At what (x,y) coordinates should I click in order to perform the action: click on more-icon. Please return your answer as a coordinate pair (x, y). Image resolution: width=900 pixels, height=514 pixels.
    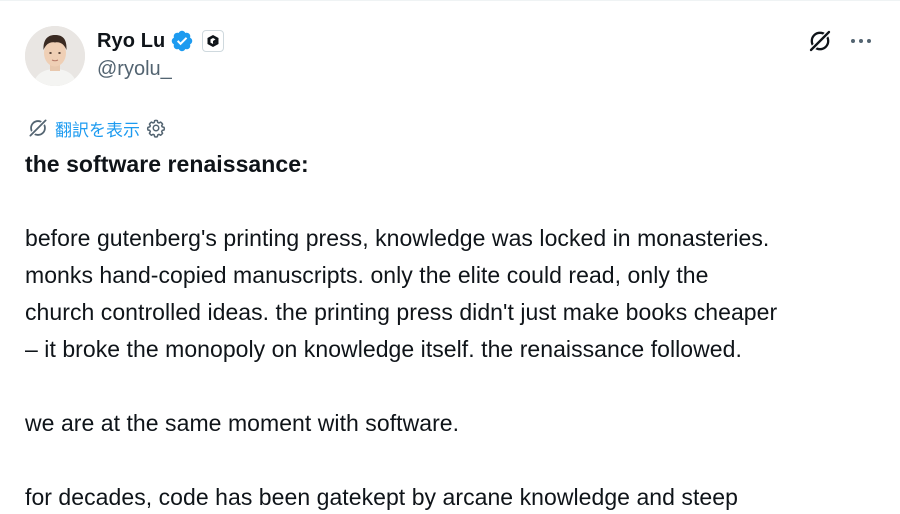
    Looking at the image, I should click on (861, 41).